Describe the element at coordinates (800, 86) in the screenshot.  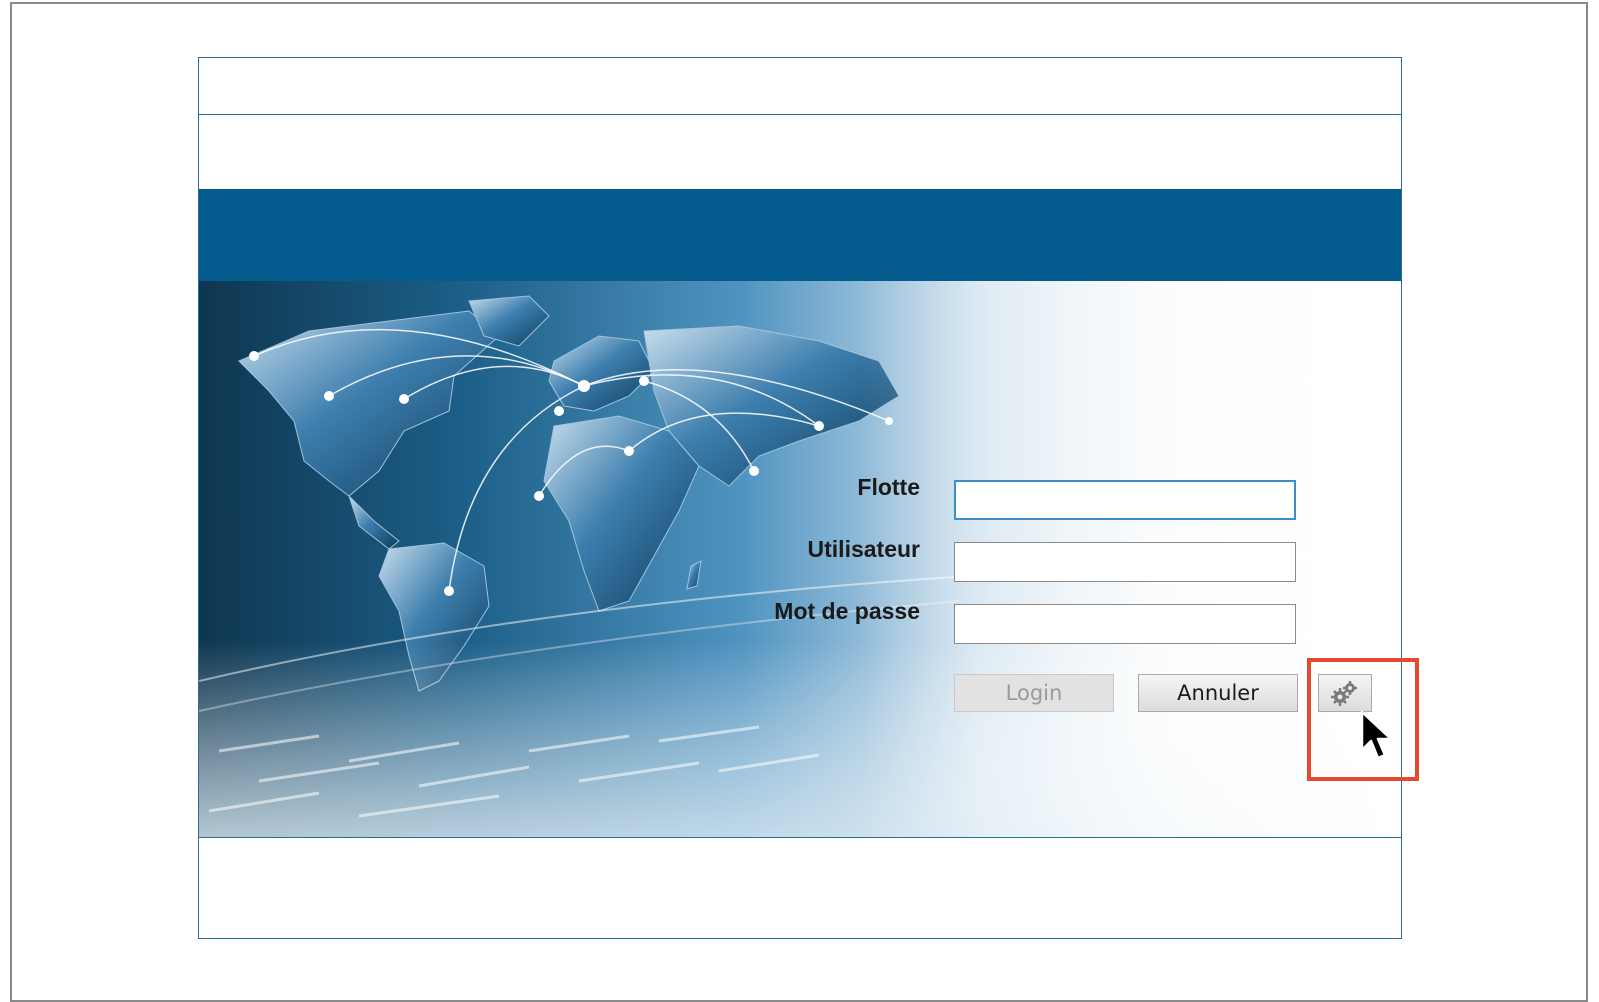
I see `title-bar` at that location.